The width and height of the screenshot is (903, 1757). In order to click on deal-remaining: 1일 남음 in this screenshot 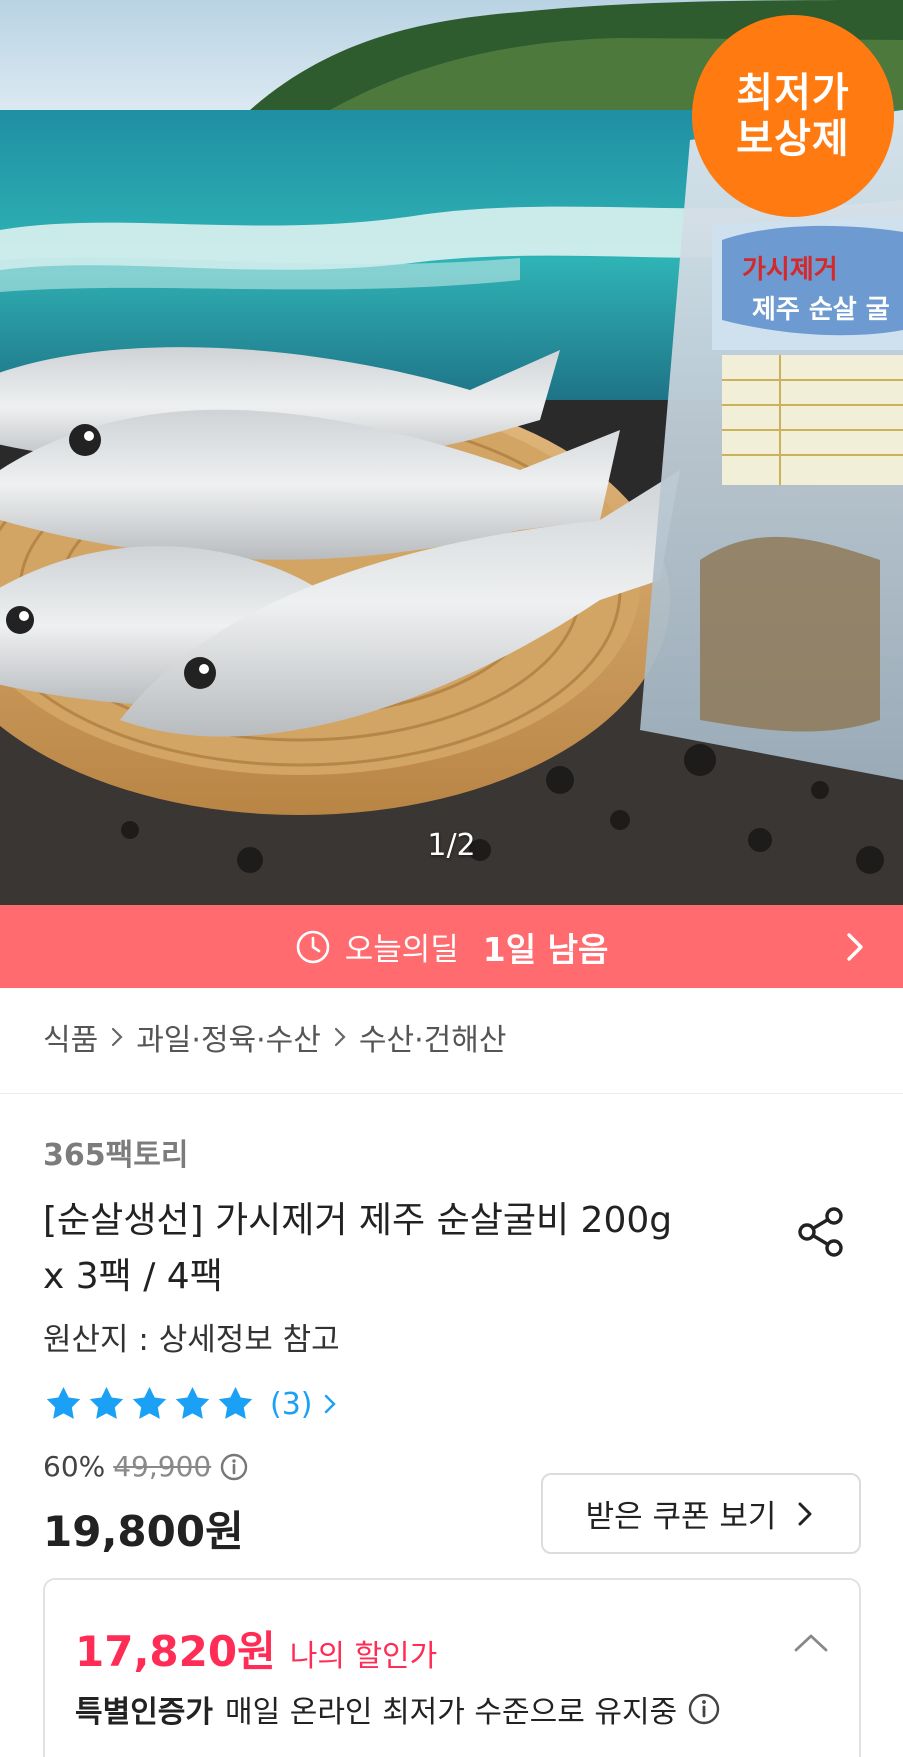, I will do `click(545, 949)`.